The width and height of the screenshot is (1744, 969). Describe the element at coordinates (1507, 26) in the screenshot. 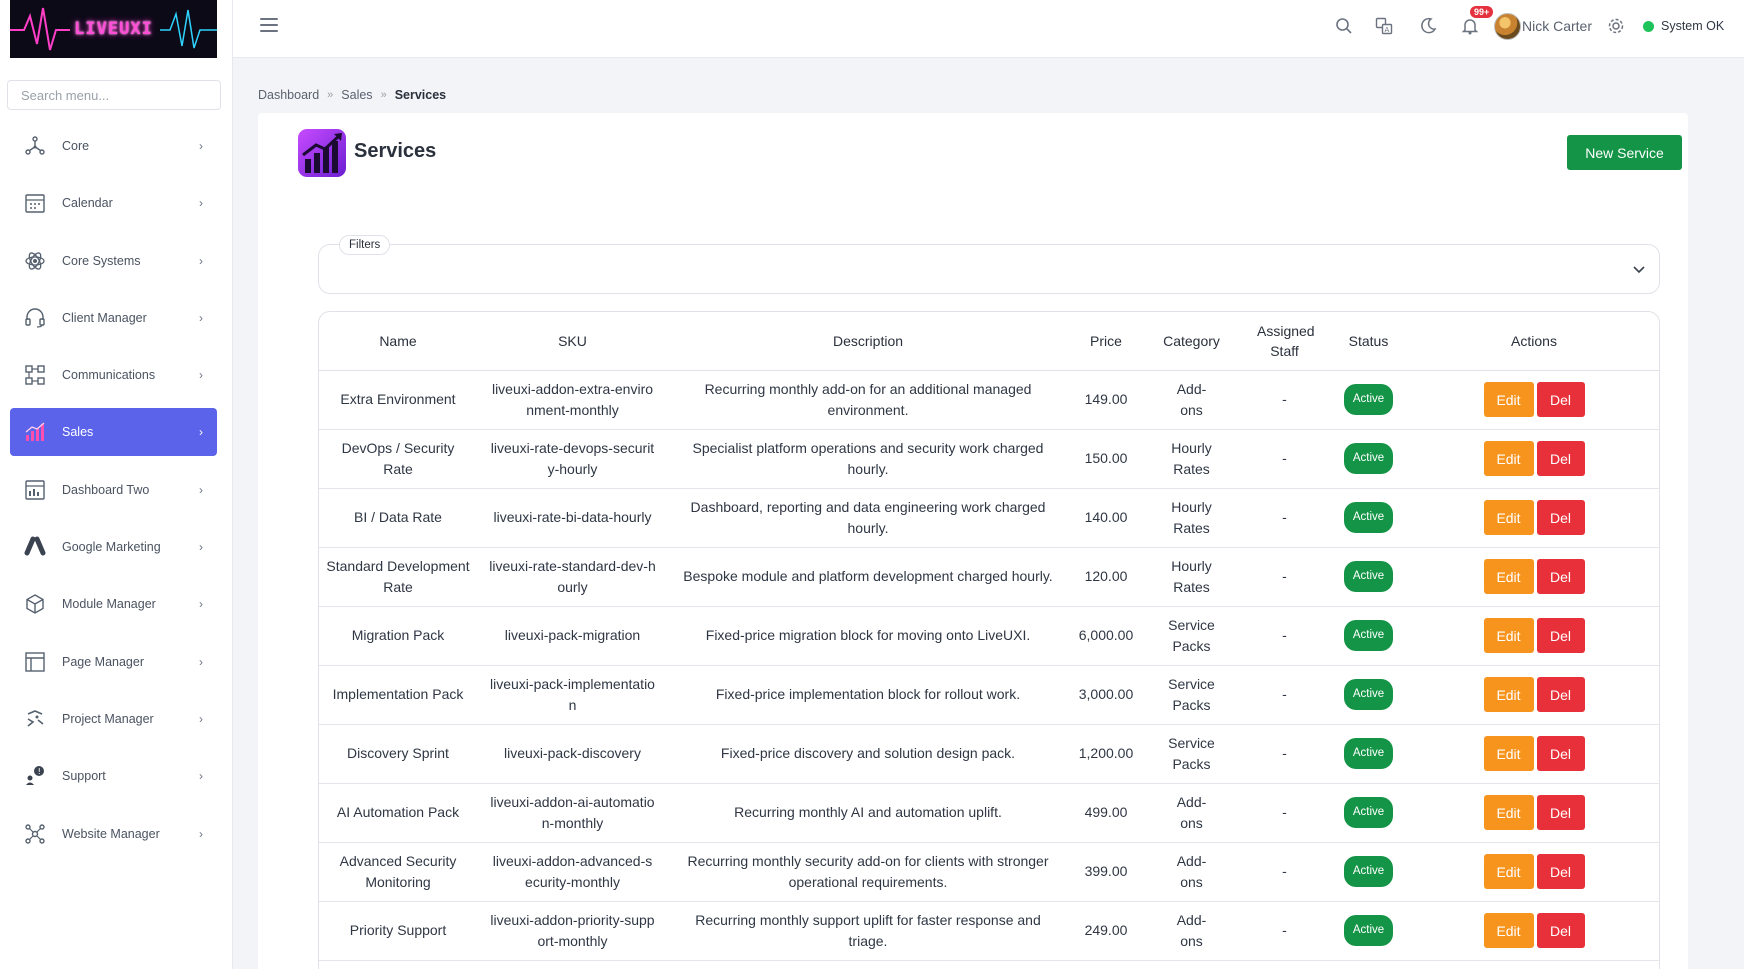

I see `avatar` at that location.